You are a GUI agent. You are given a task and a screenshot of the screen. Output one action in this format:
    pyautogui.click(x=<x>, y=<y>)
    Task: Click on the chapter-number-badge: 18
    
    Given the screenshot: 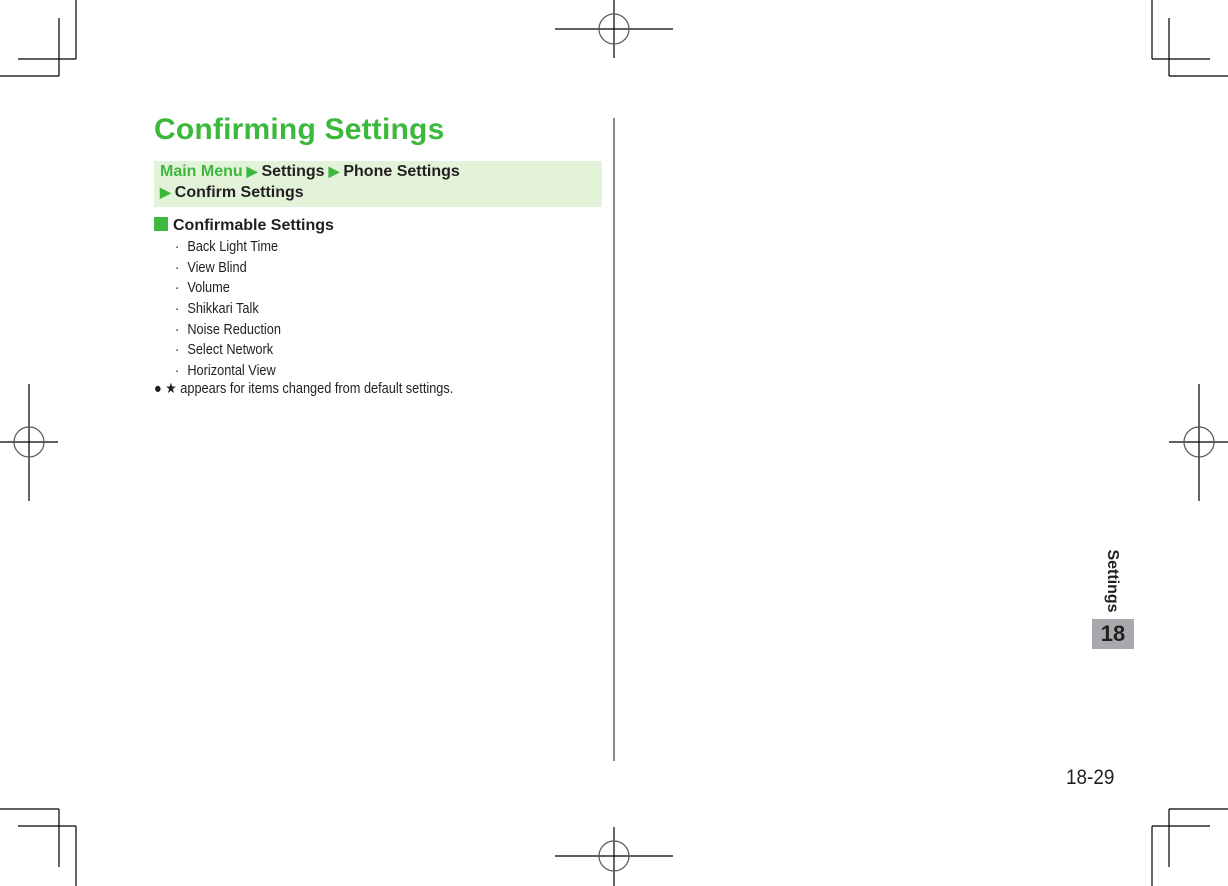 What is the action you would take?
    pyautogui.click(x=1113, y=634)
    